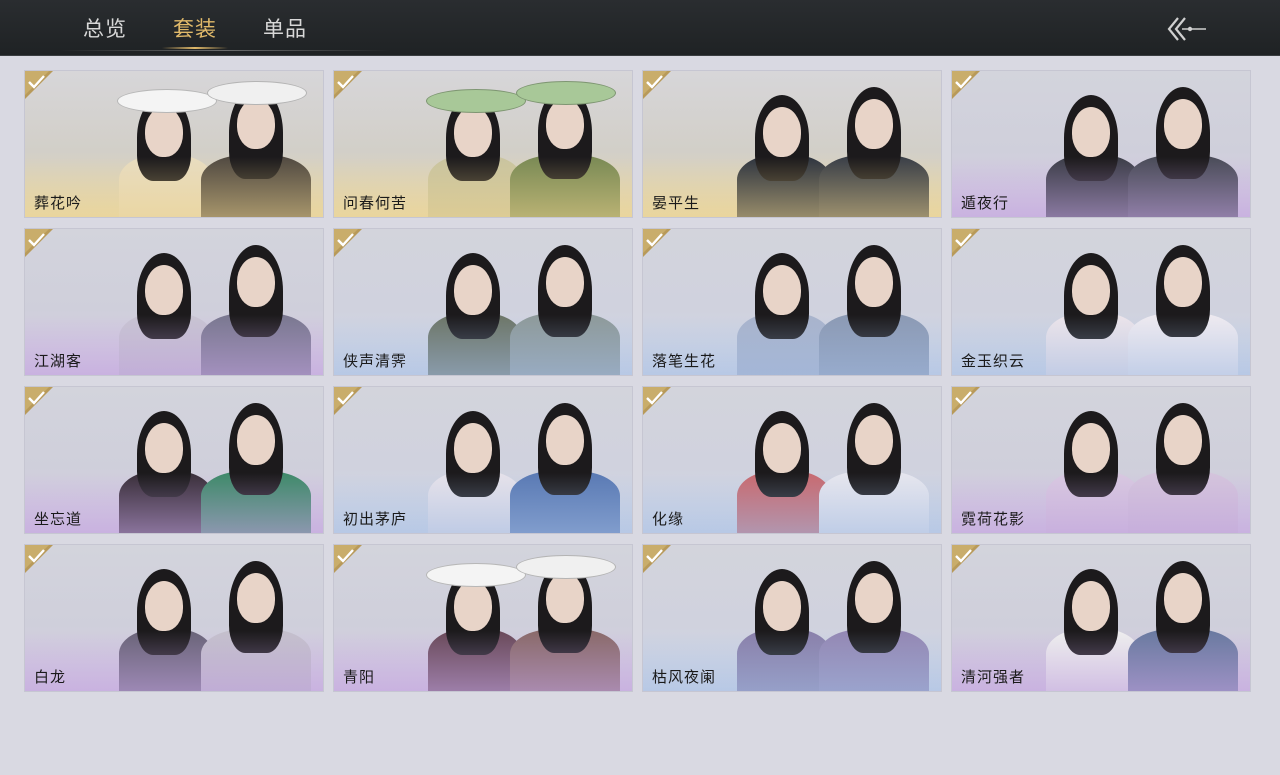  I want to click on outfit-card: 侠声清霁, so click(483, 302).